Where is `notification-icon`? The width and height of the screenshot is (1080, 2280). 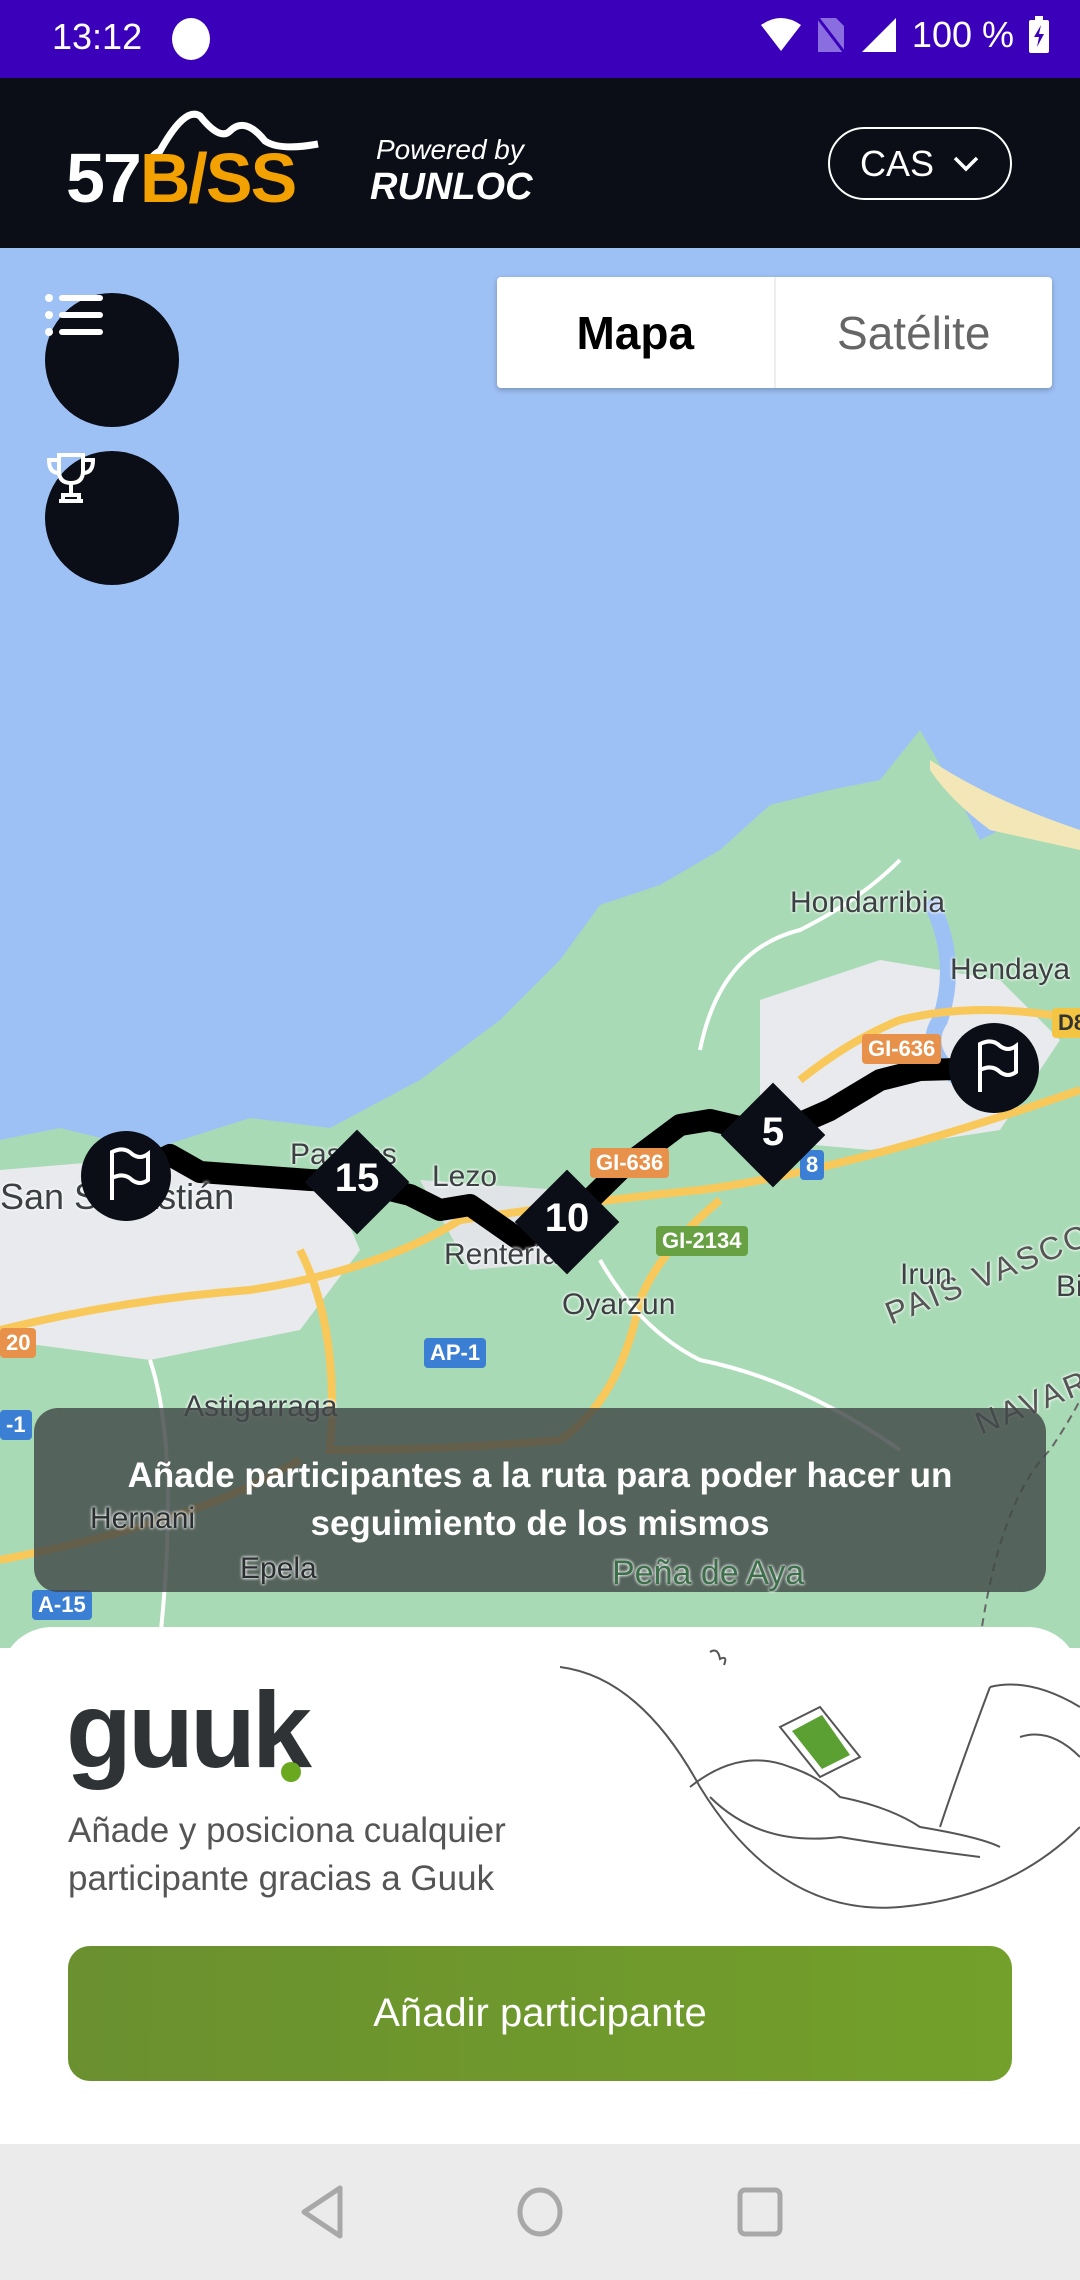 notification-icon is located at coordinates (191, 39).